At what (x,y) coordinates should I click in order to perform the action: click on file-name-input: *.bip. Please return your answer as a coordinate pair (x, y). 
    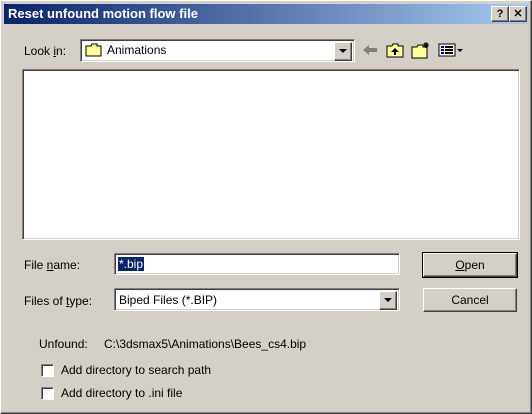
    Looking at the image, I should click on (257, 264).